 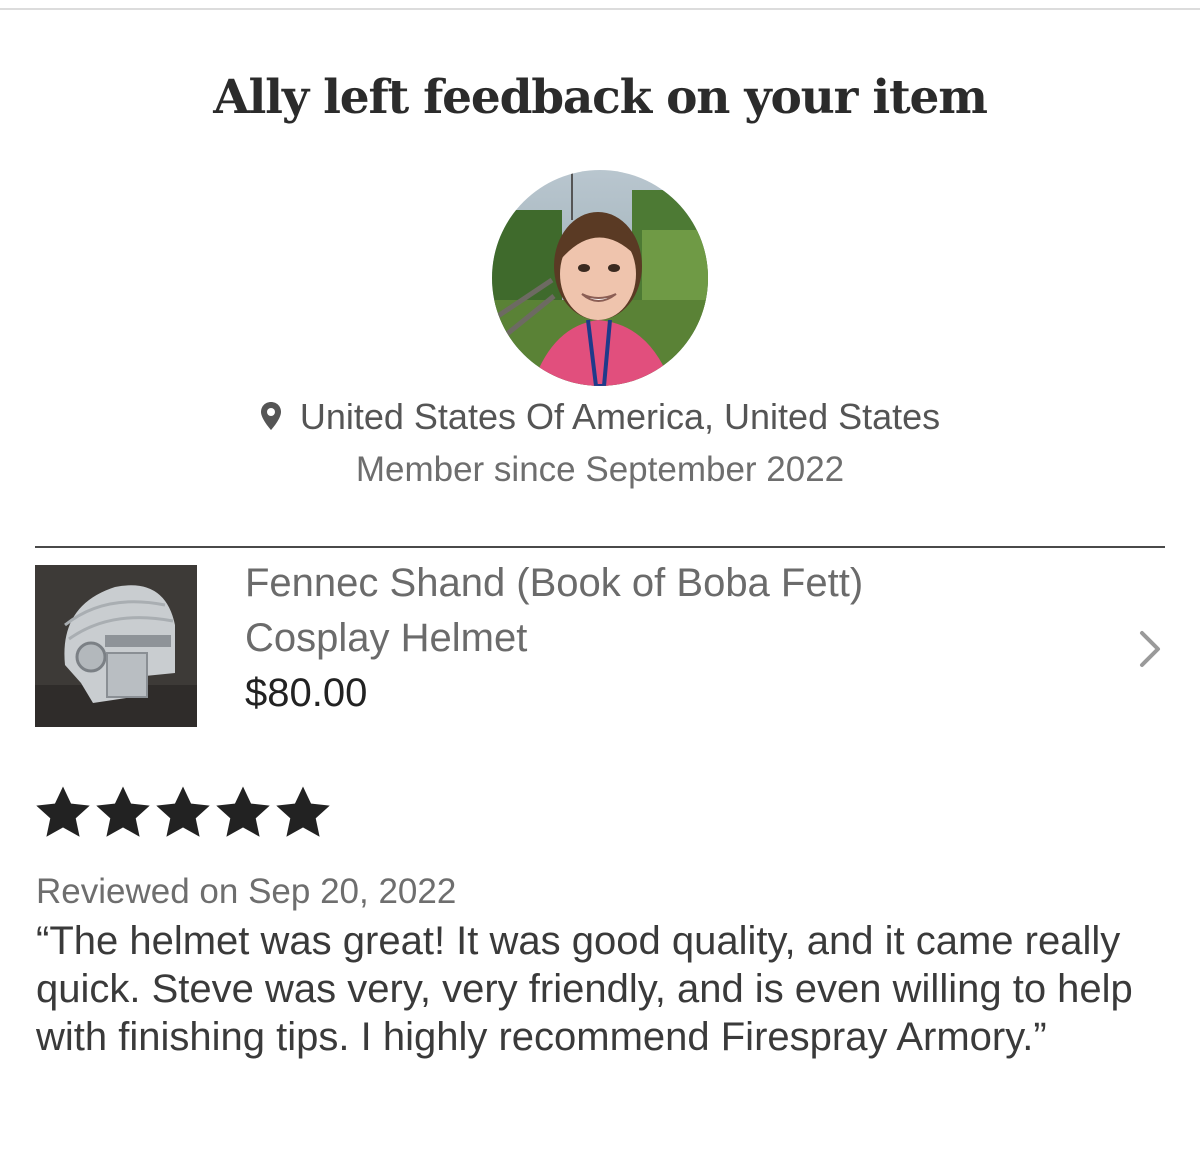 I want to click on item-price: $80.00, so click(x=306, y=693).